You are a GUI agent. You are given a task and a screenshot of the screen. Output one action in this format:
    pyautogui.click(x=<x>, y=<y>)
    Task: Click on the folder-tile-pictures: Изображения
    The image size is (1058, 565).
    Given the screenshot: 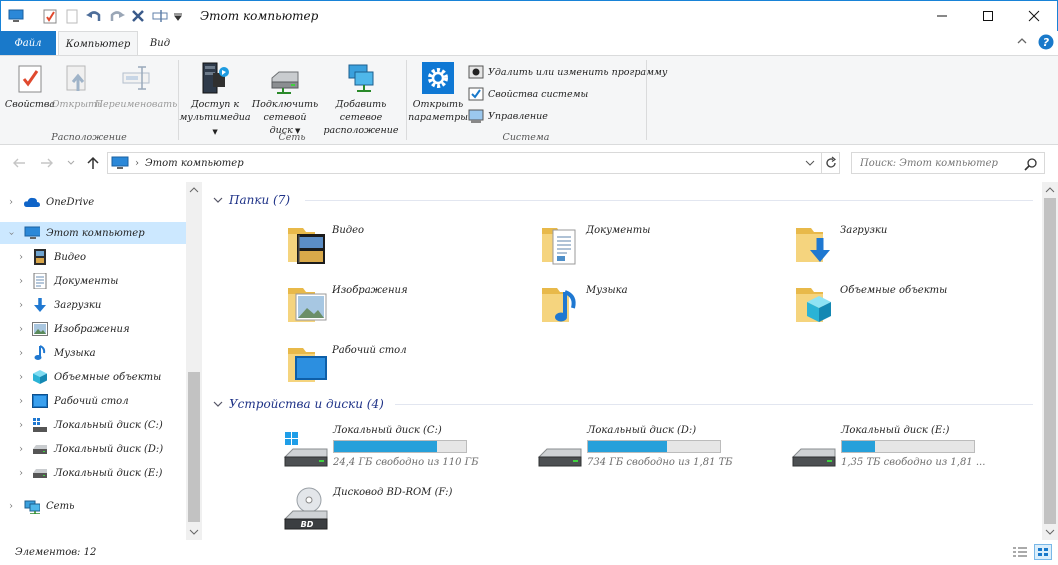 What is the action you would take?
    pyautogui.click(x=400, y=308)
    